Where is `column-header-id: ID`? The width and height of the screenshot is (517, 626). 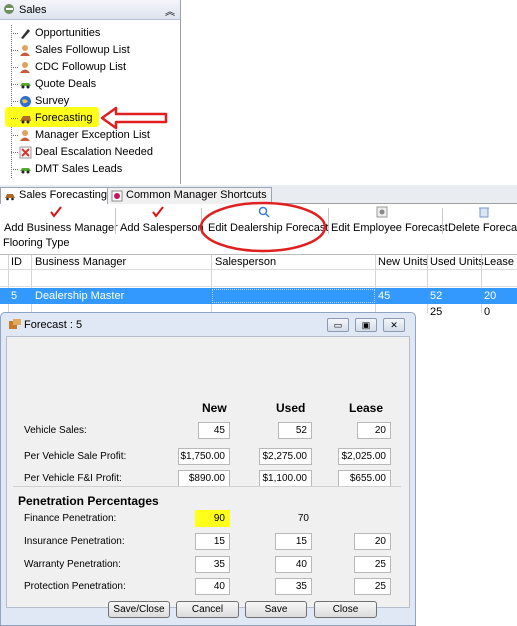
column-header-id: ID is located at coordinates (16, 263).